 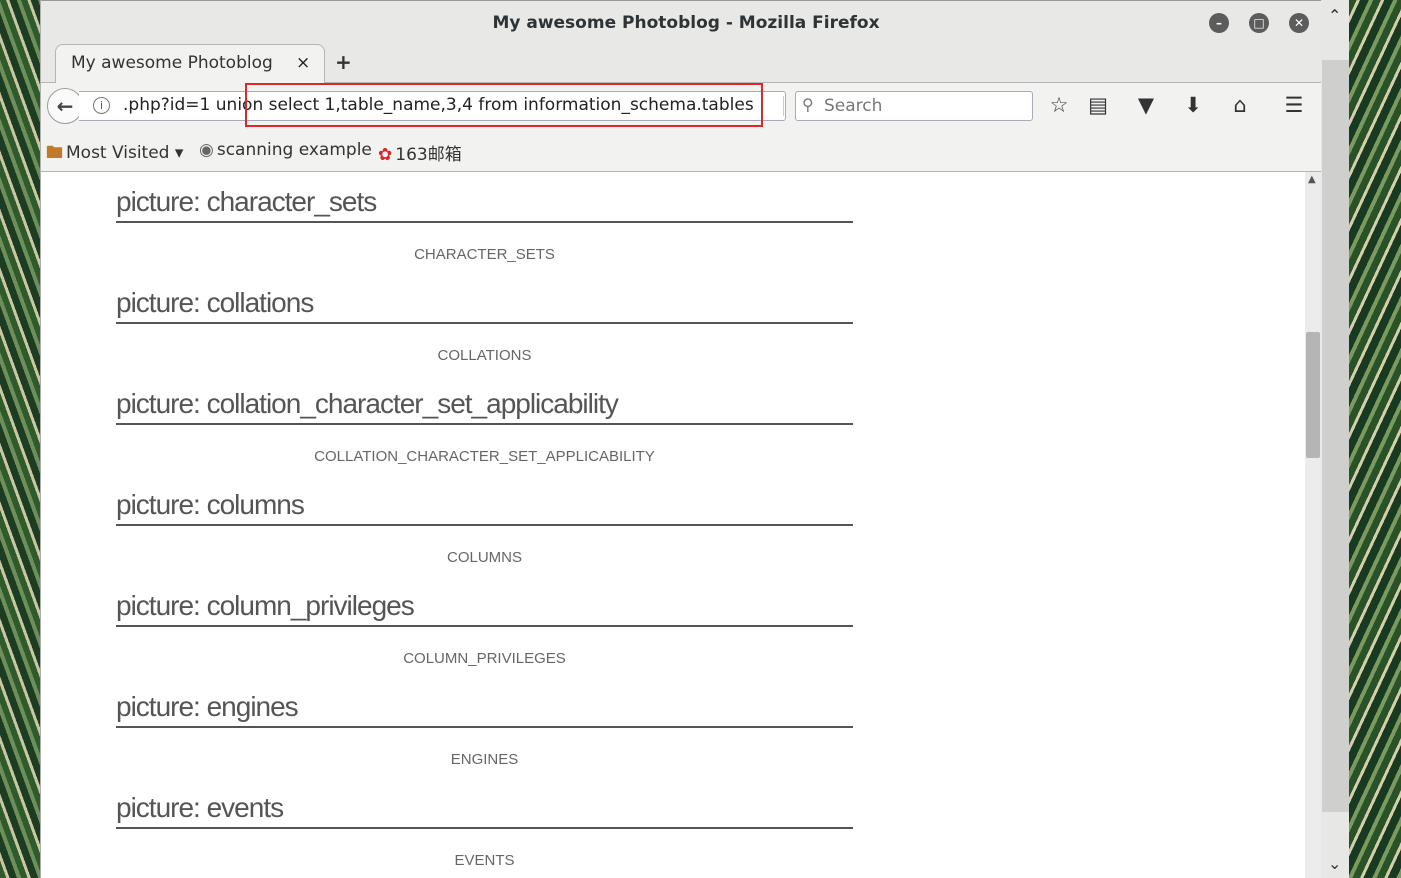 I want to click on close-window-button: ✕, so click(x=1299, y=23).